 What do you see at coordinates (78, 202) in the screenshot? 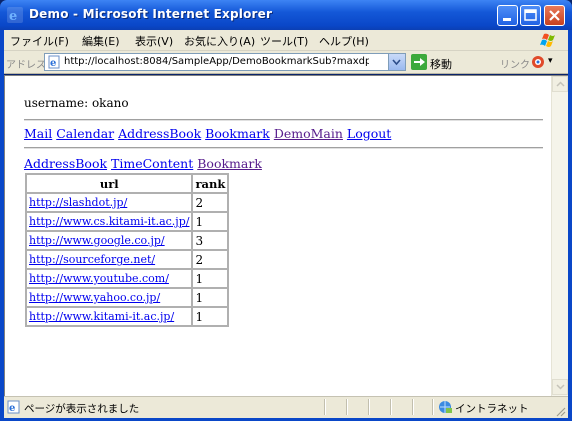
I see `bookmark-link: http://slashdot.jp/` at bounding box center [78, 202].